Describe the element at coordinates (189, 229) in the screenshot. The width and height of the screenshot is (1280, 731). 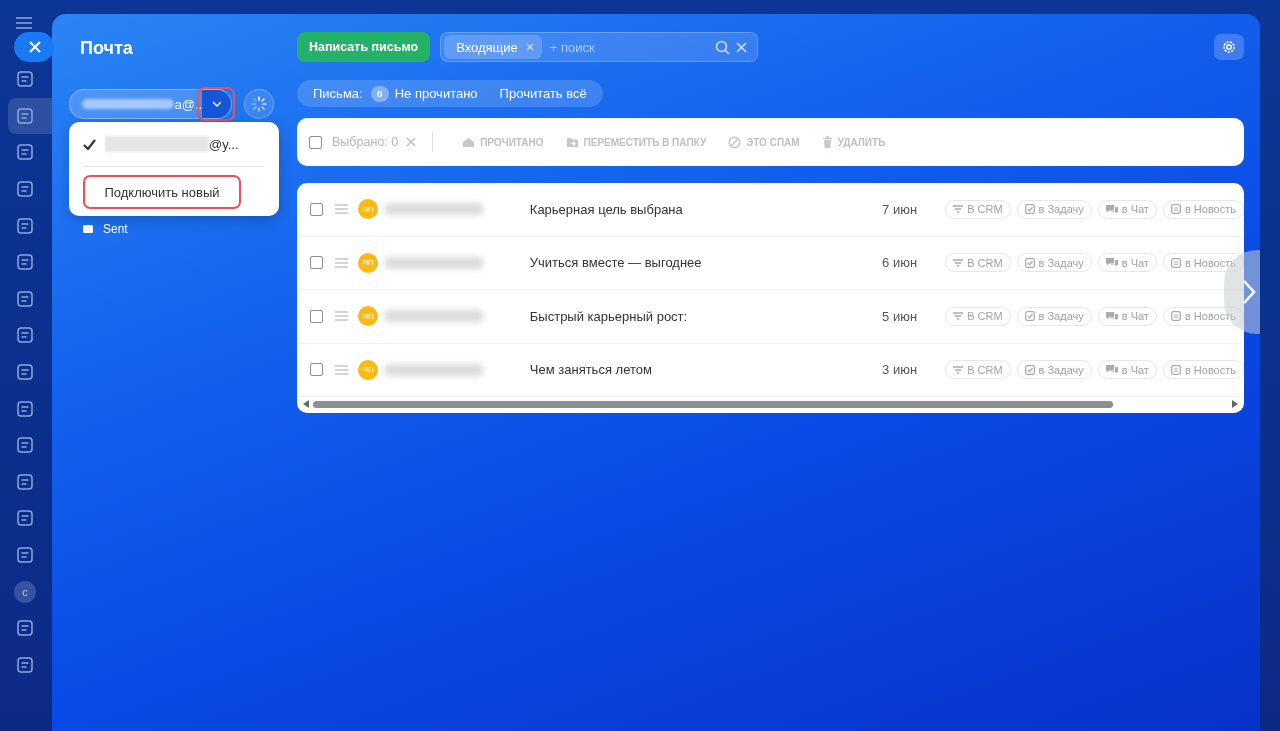
I see `folder-item: Sent` at that location.